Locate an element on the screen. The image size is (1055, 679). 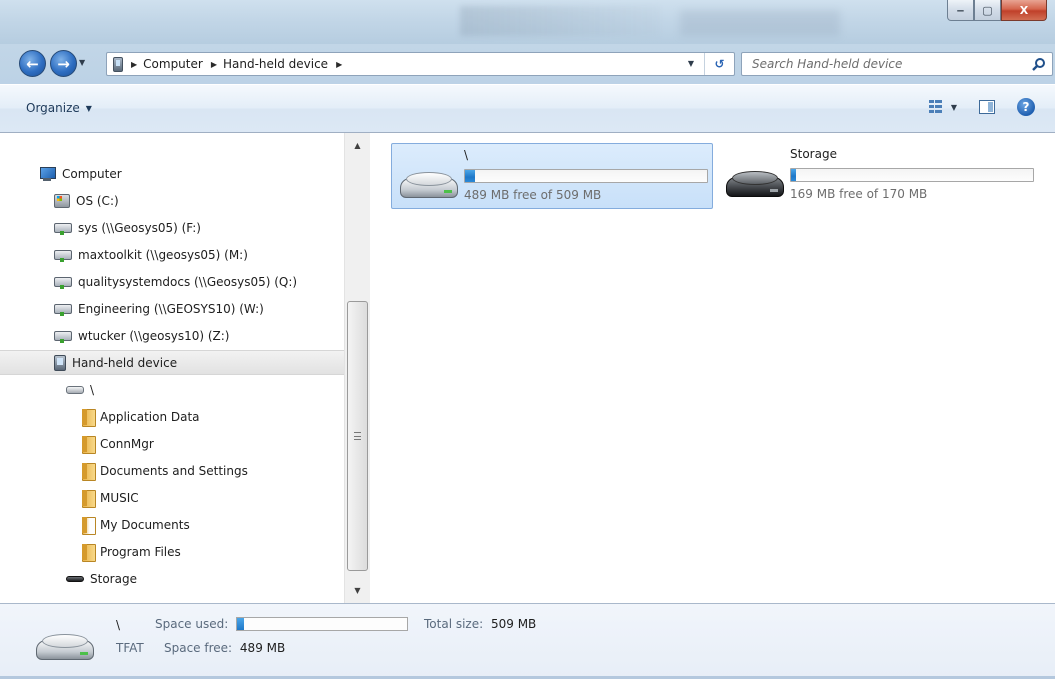
forward-button: → is located at coordinates (63, 63).